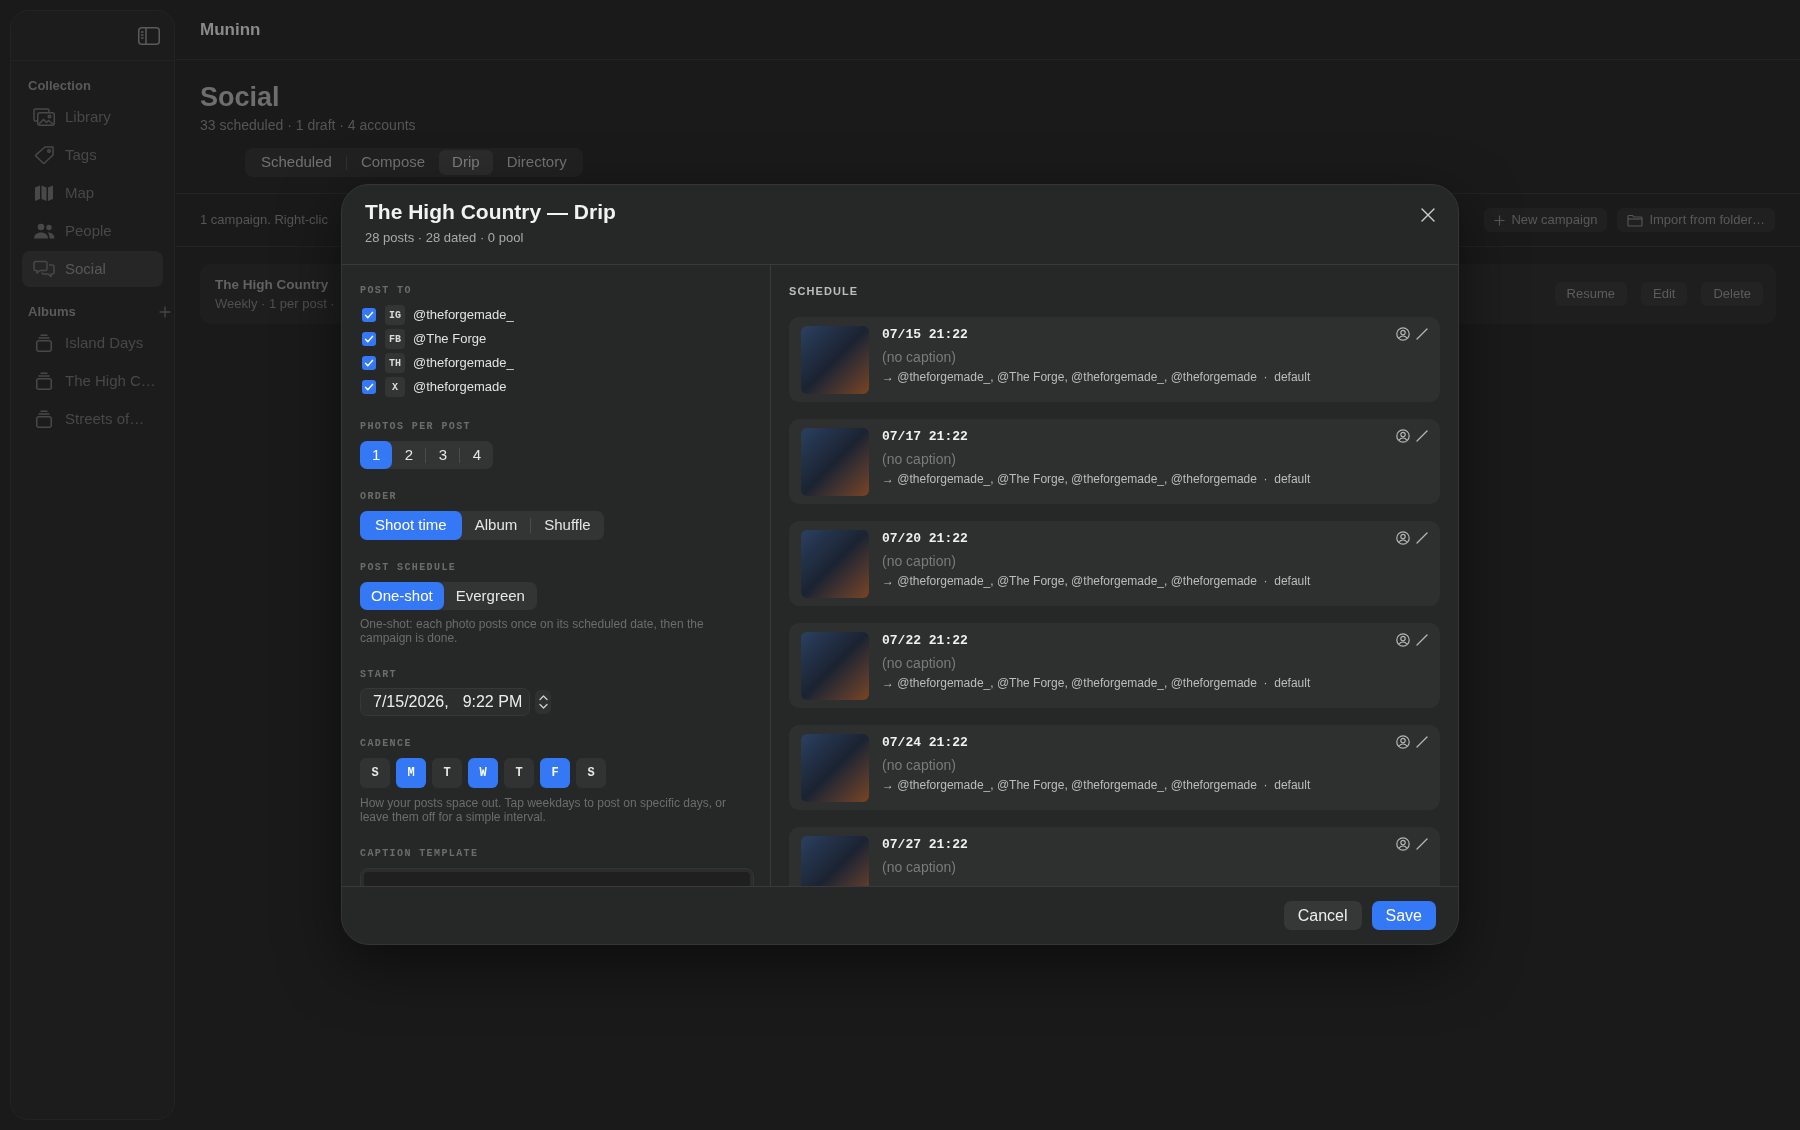 This screenshot has height=1130, width=1800. I want to click on campaign-action-button: Edit, so click(1664, 294).